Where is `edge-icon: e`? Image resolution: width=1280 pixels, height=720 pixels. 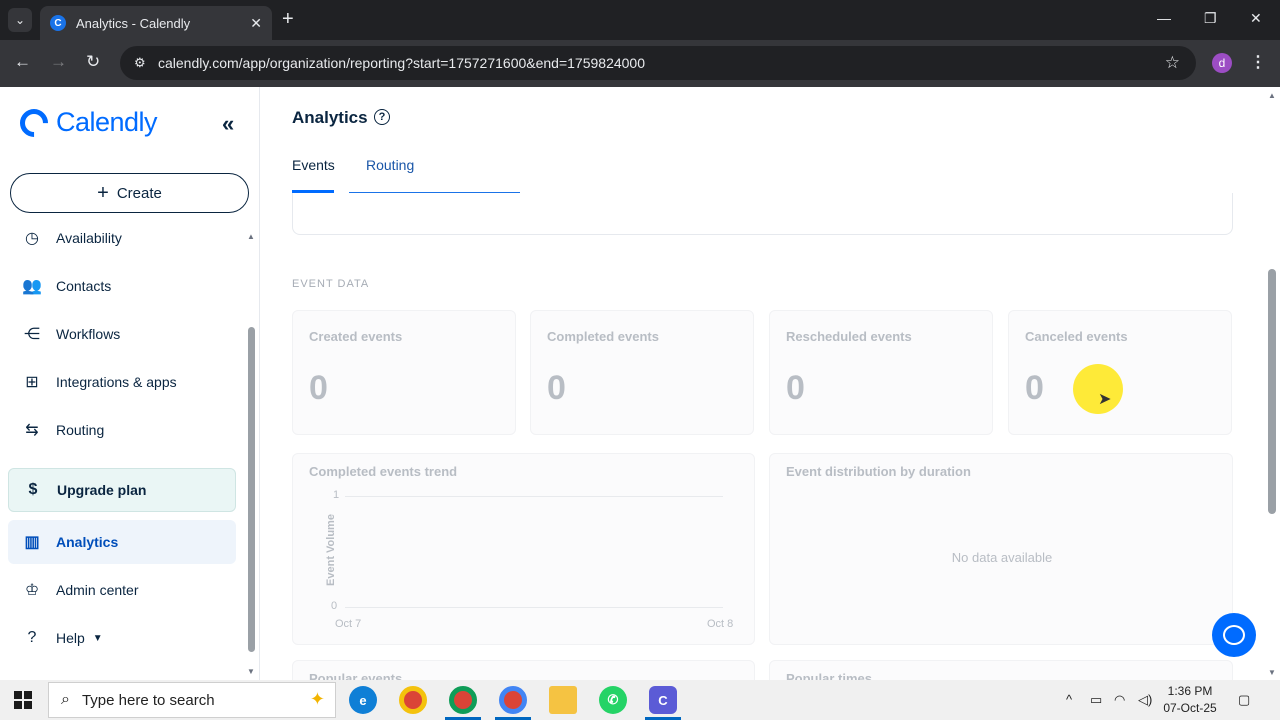 edge-icon: e is located at coordinates (363, 700).